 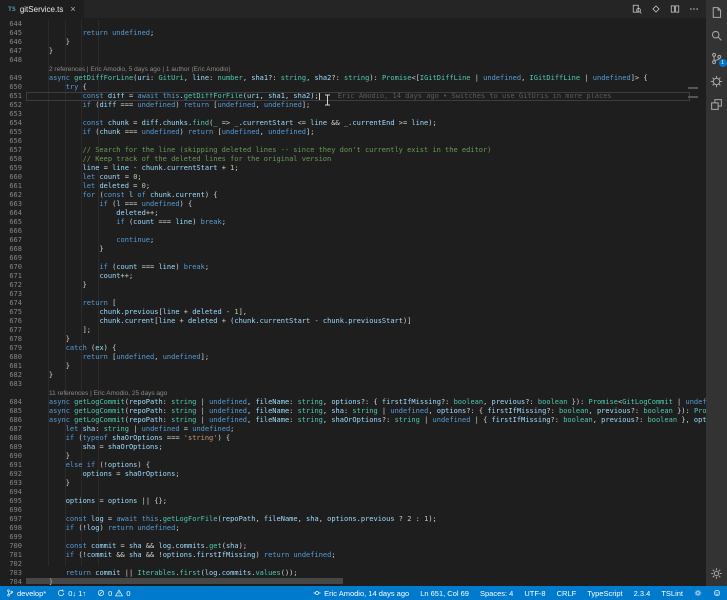 What do you see at coordinates (13, 546) in the screenshot?
I see `line-number: 700` at bounding box center [13, 546].